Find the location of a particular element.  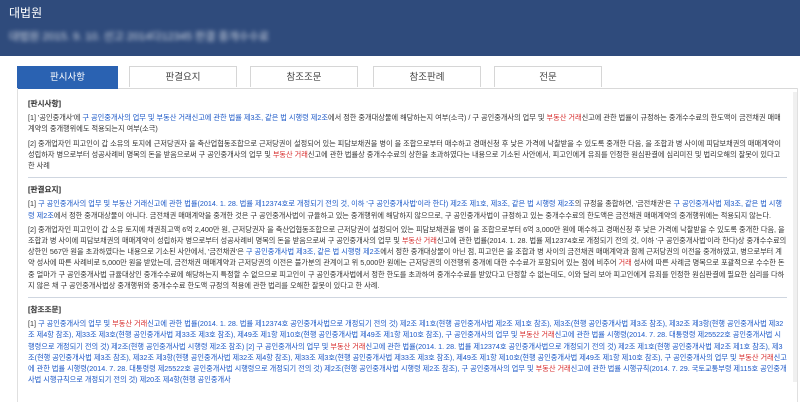

case-subtitle: 대법원 2015. 9. 10. 선고 2014다12345 판결 중개수수료 is located at coordinates (139, 37).